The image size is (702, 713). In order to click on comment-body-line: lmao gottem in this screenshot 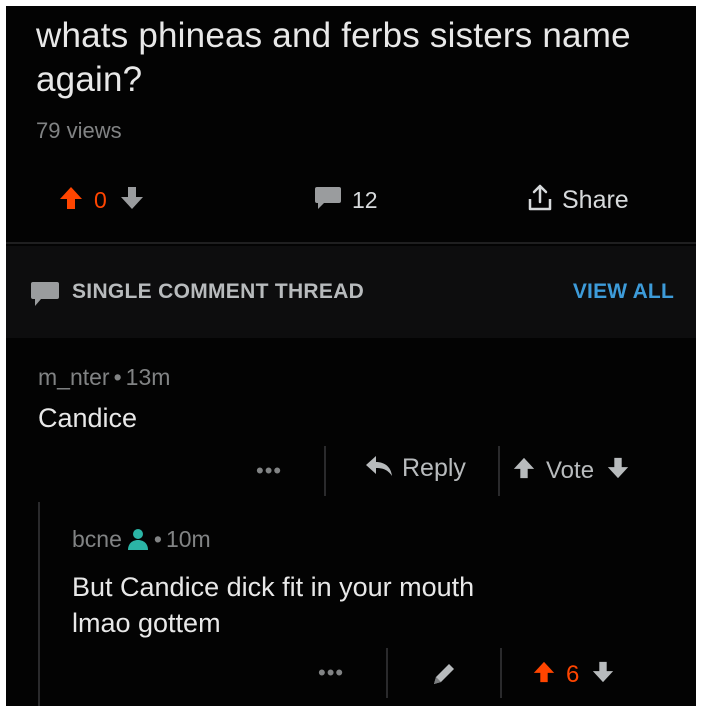, I will do `click(146, 623)`.